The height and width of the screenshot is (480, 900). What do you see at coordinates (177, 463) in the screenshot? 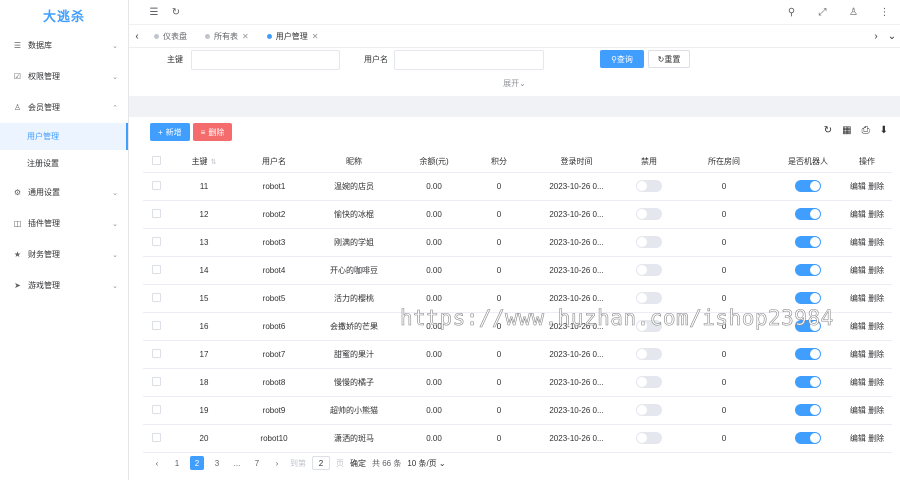
I see `page-1: 1` at bounding box center [177, 463].